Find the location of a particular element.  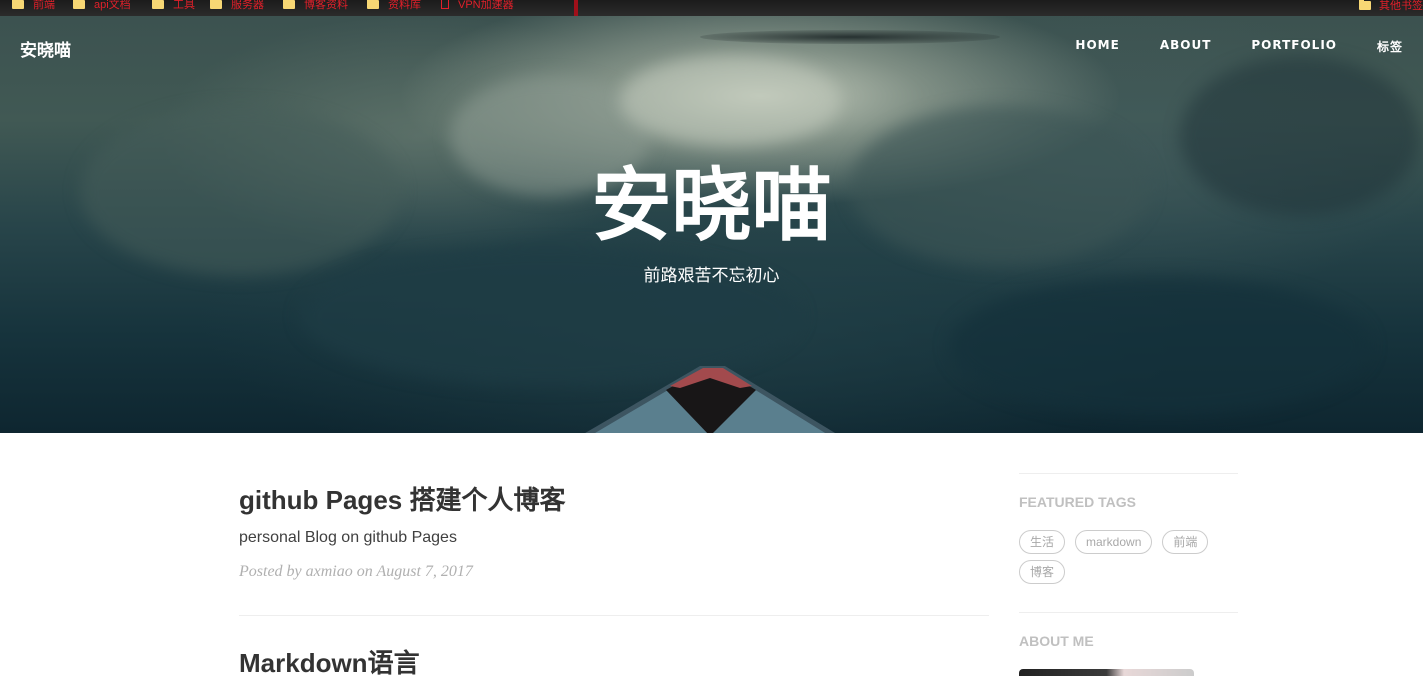

distant-object is located at coordinates (850, 37).